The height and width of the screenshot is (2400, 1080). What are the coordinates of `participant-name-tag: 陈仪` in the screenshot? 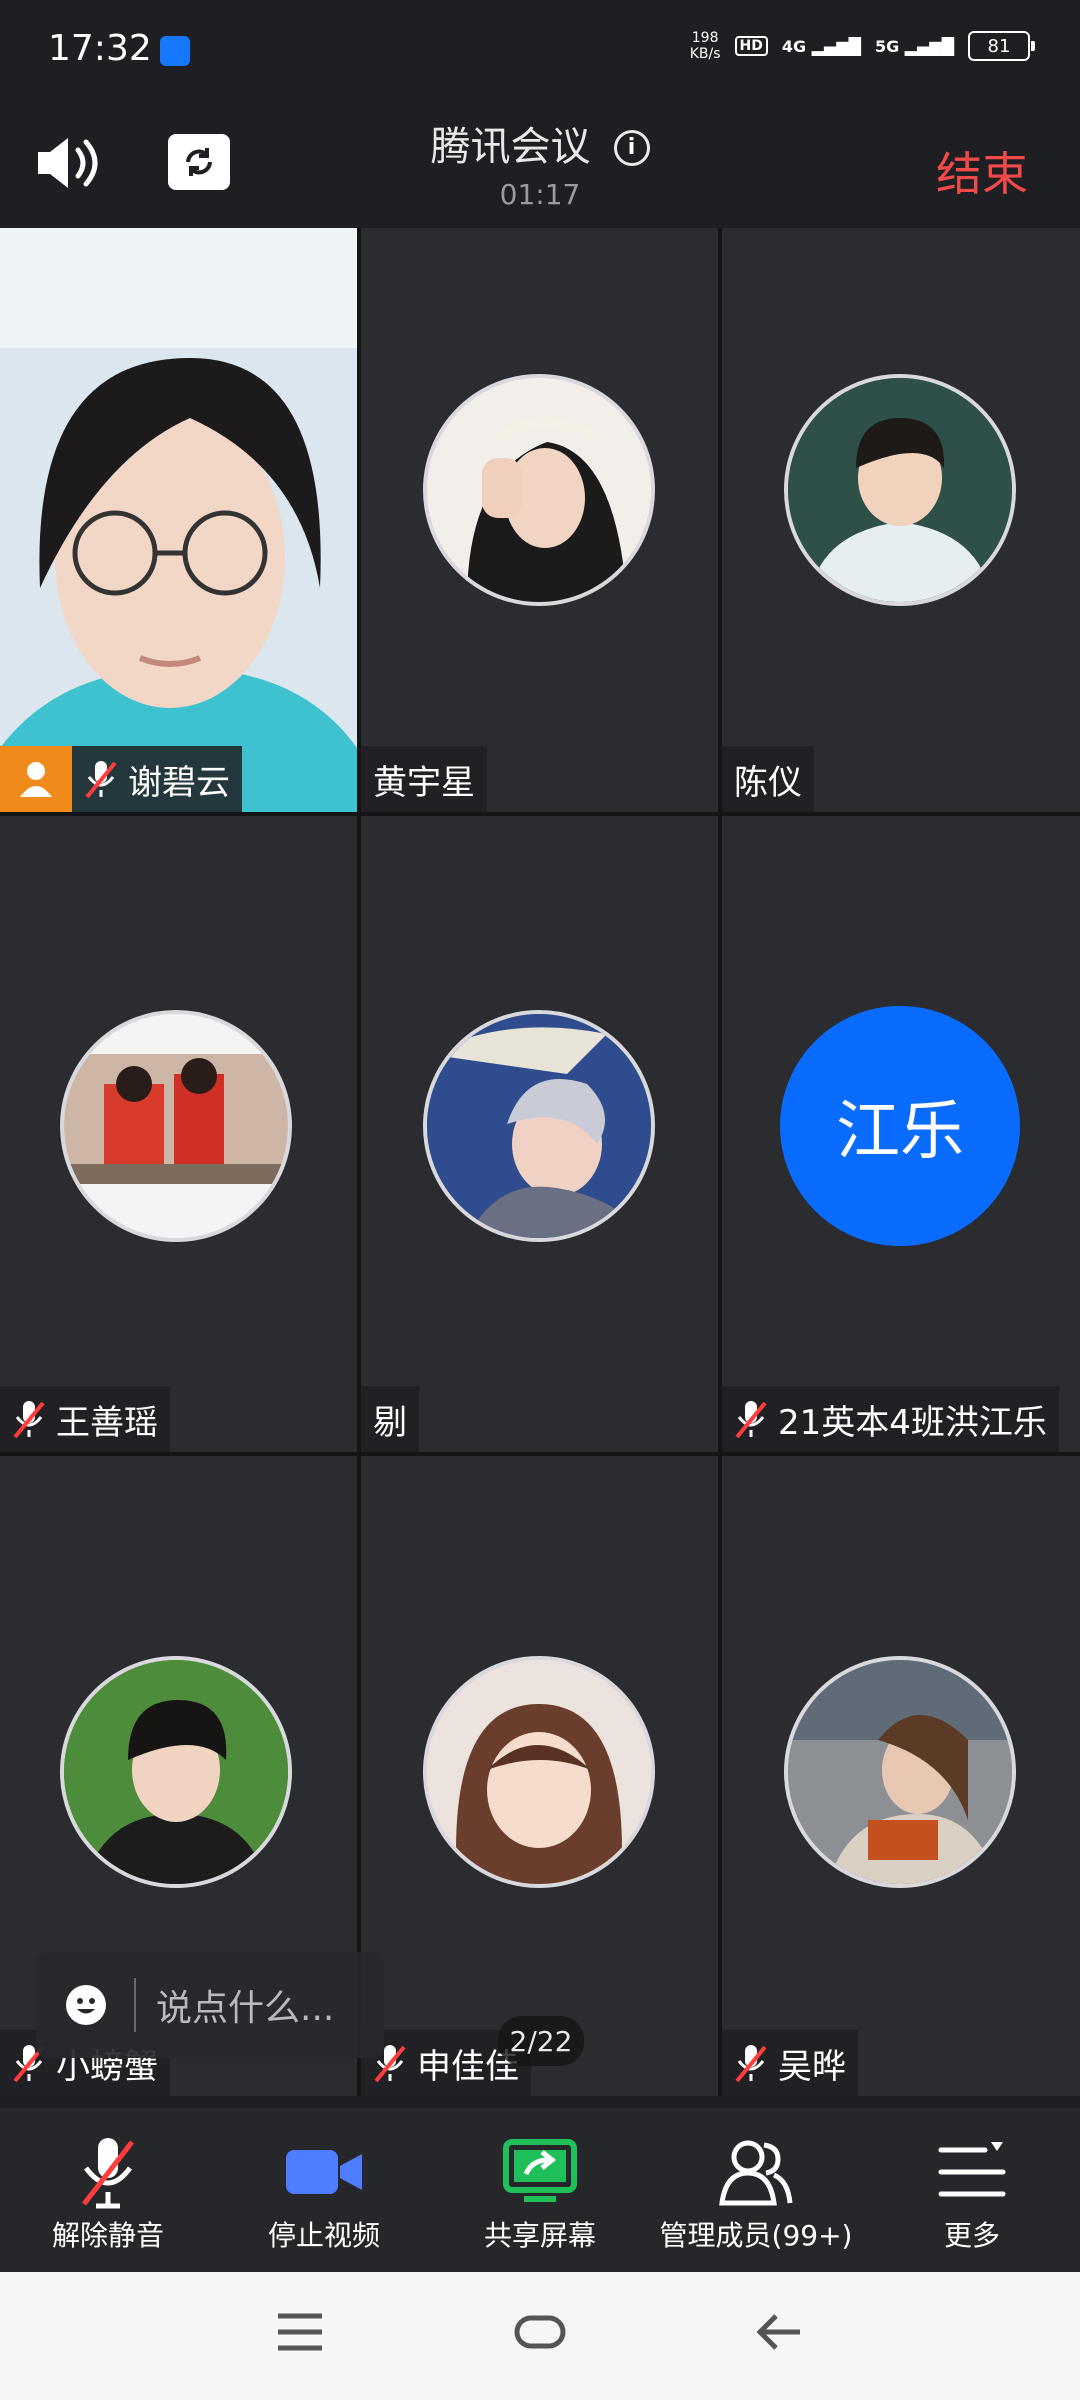 It's located at (768, 779).